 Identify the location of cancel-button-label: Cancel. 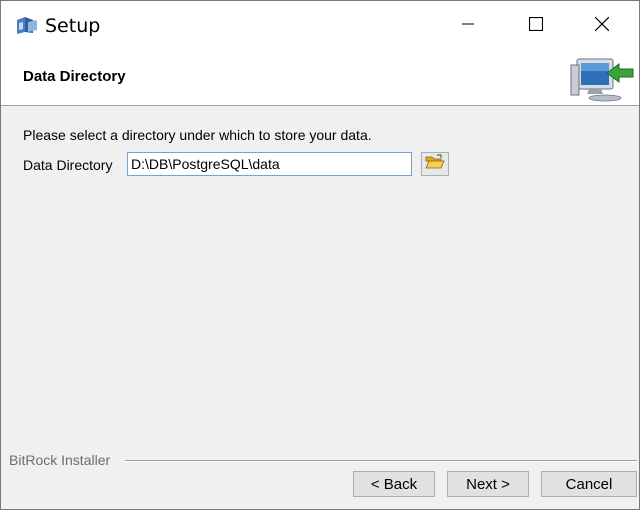
(589, 484).